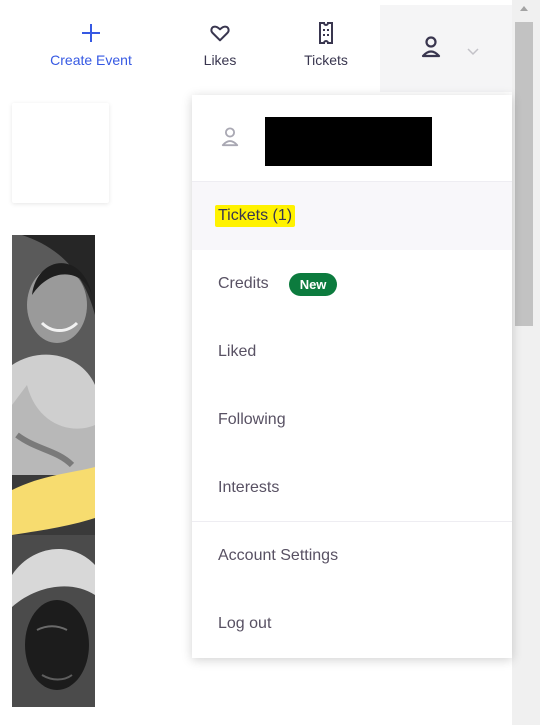 The width and height of the screenshot is (540, 725). Describe the element at coordinates (326, 60) in the screenshot. I see `tickets-label: Tickets` at that location.